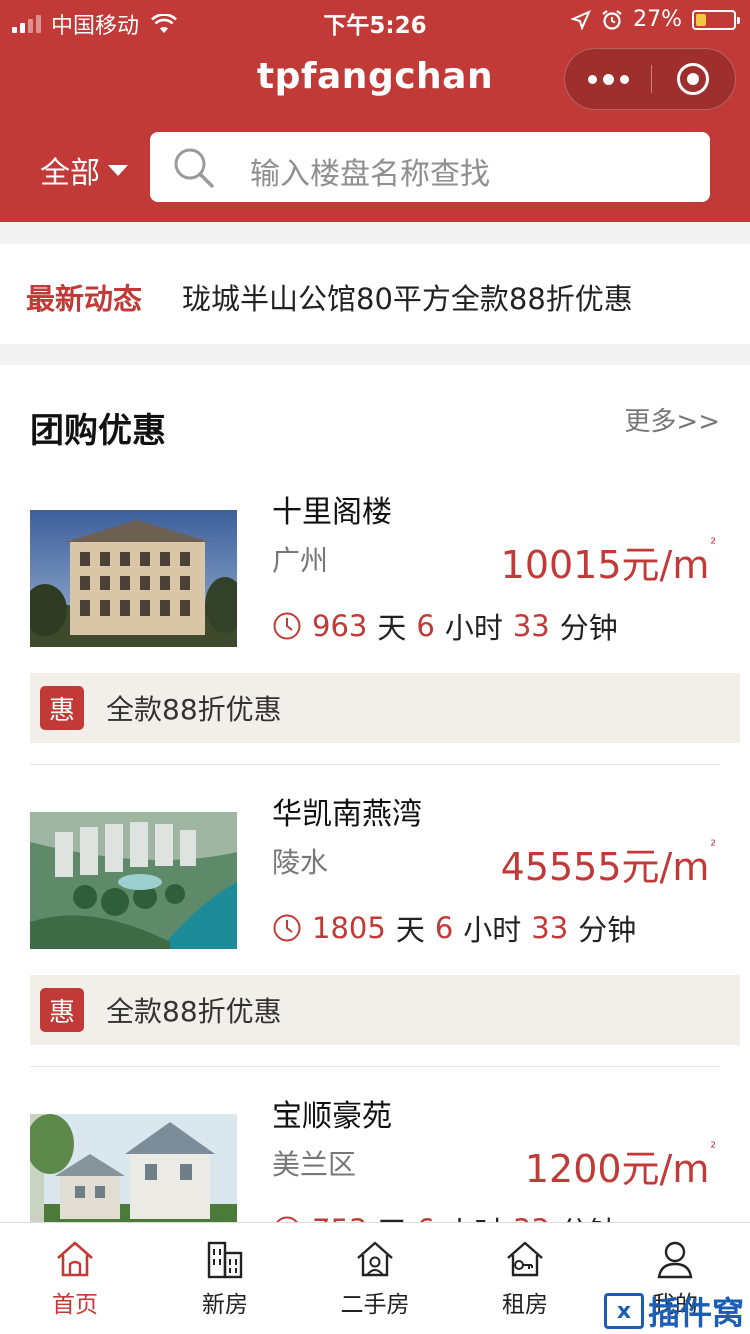 The image size is (750, 1334). What do you see at coordinates (332, 509) in the screenshot?
I see `listing-name: 十里阁楼` at bounding box center [332, 509].